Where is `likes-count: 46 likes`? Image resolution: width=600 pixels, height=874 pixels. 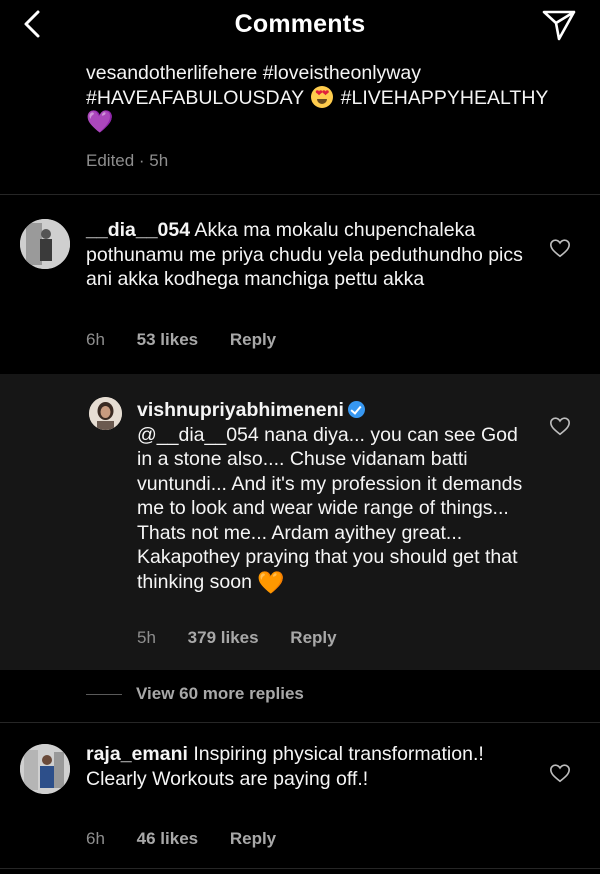
likes-count: 46 likes is located at coordinates (167, 838).